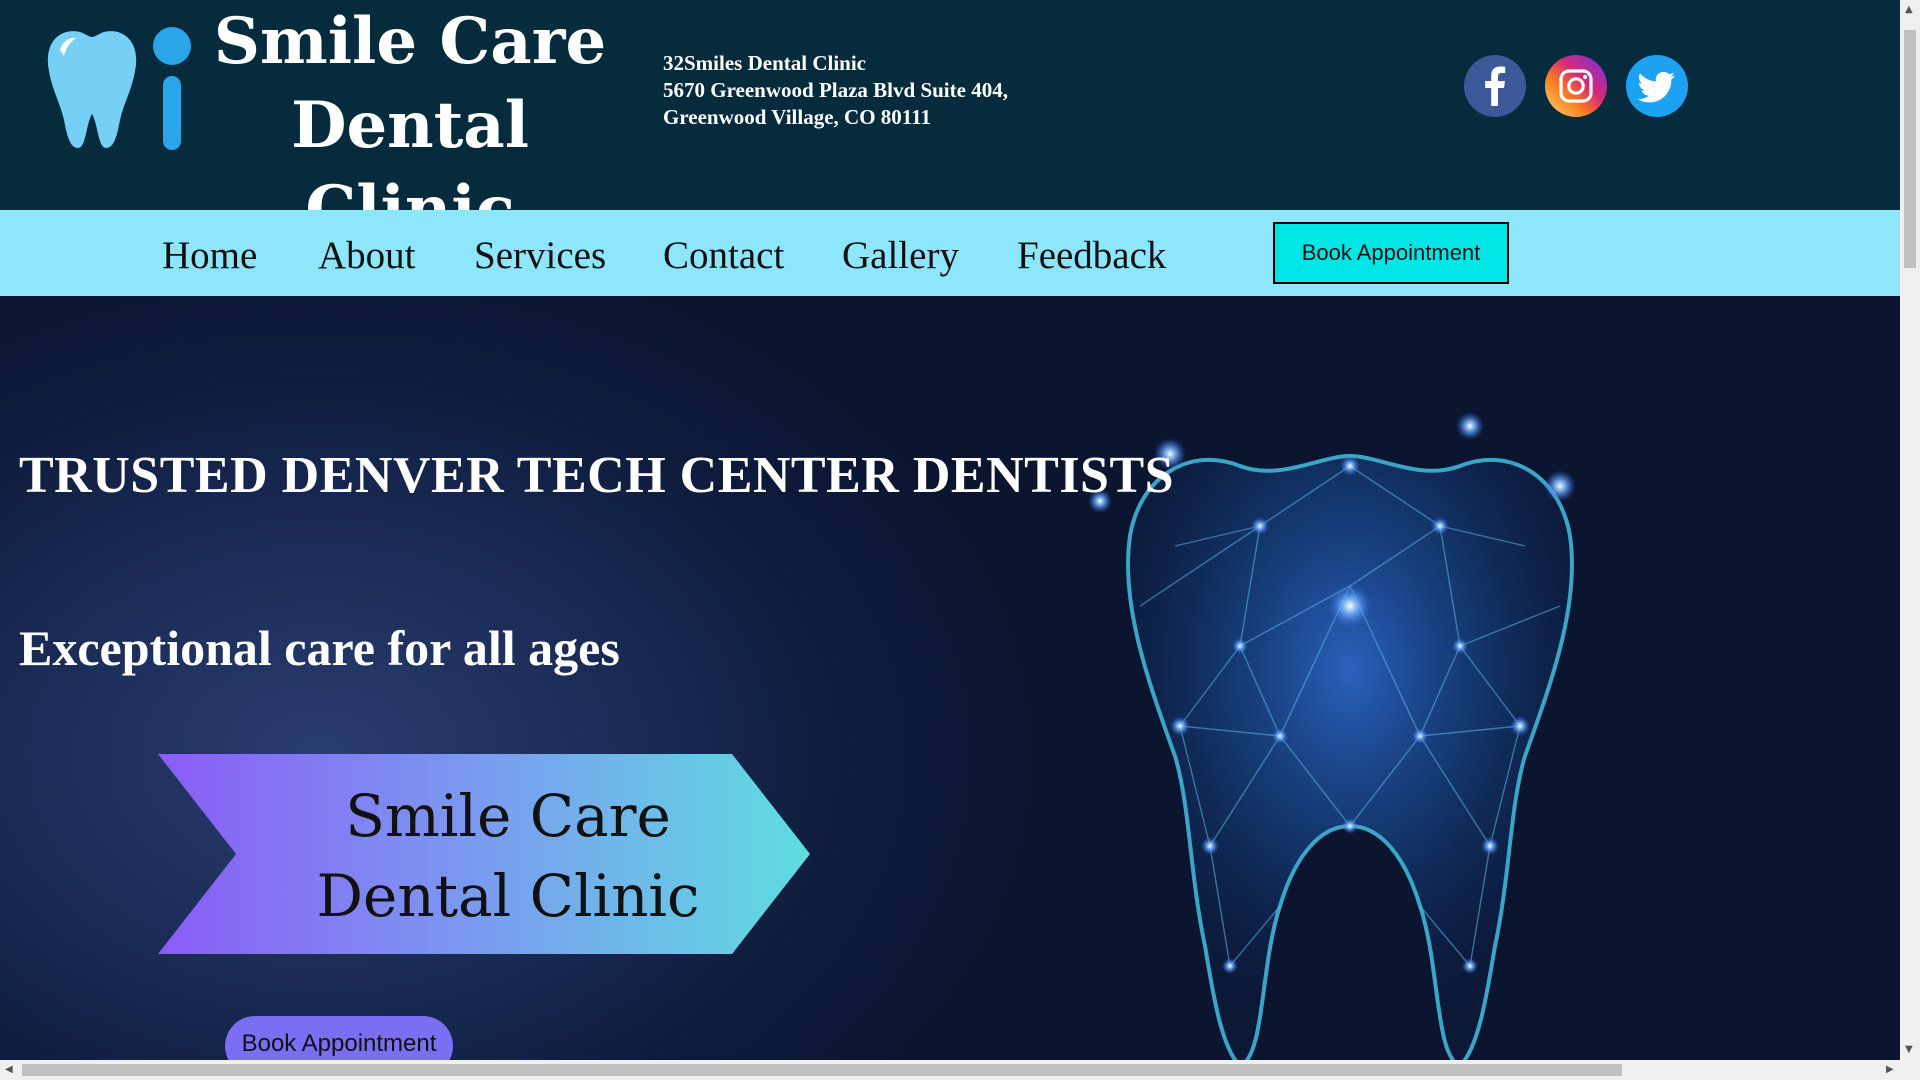 The width and height of the screenshot is (1920, 1080). I want to click on nav-feedback: Feedback, so click(1091, 256).